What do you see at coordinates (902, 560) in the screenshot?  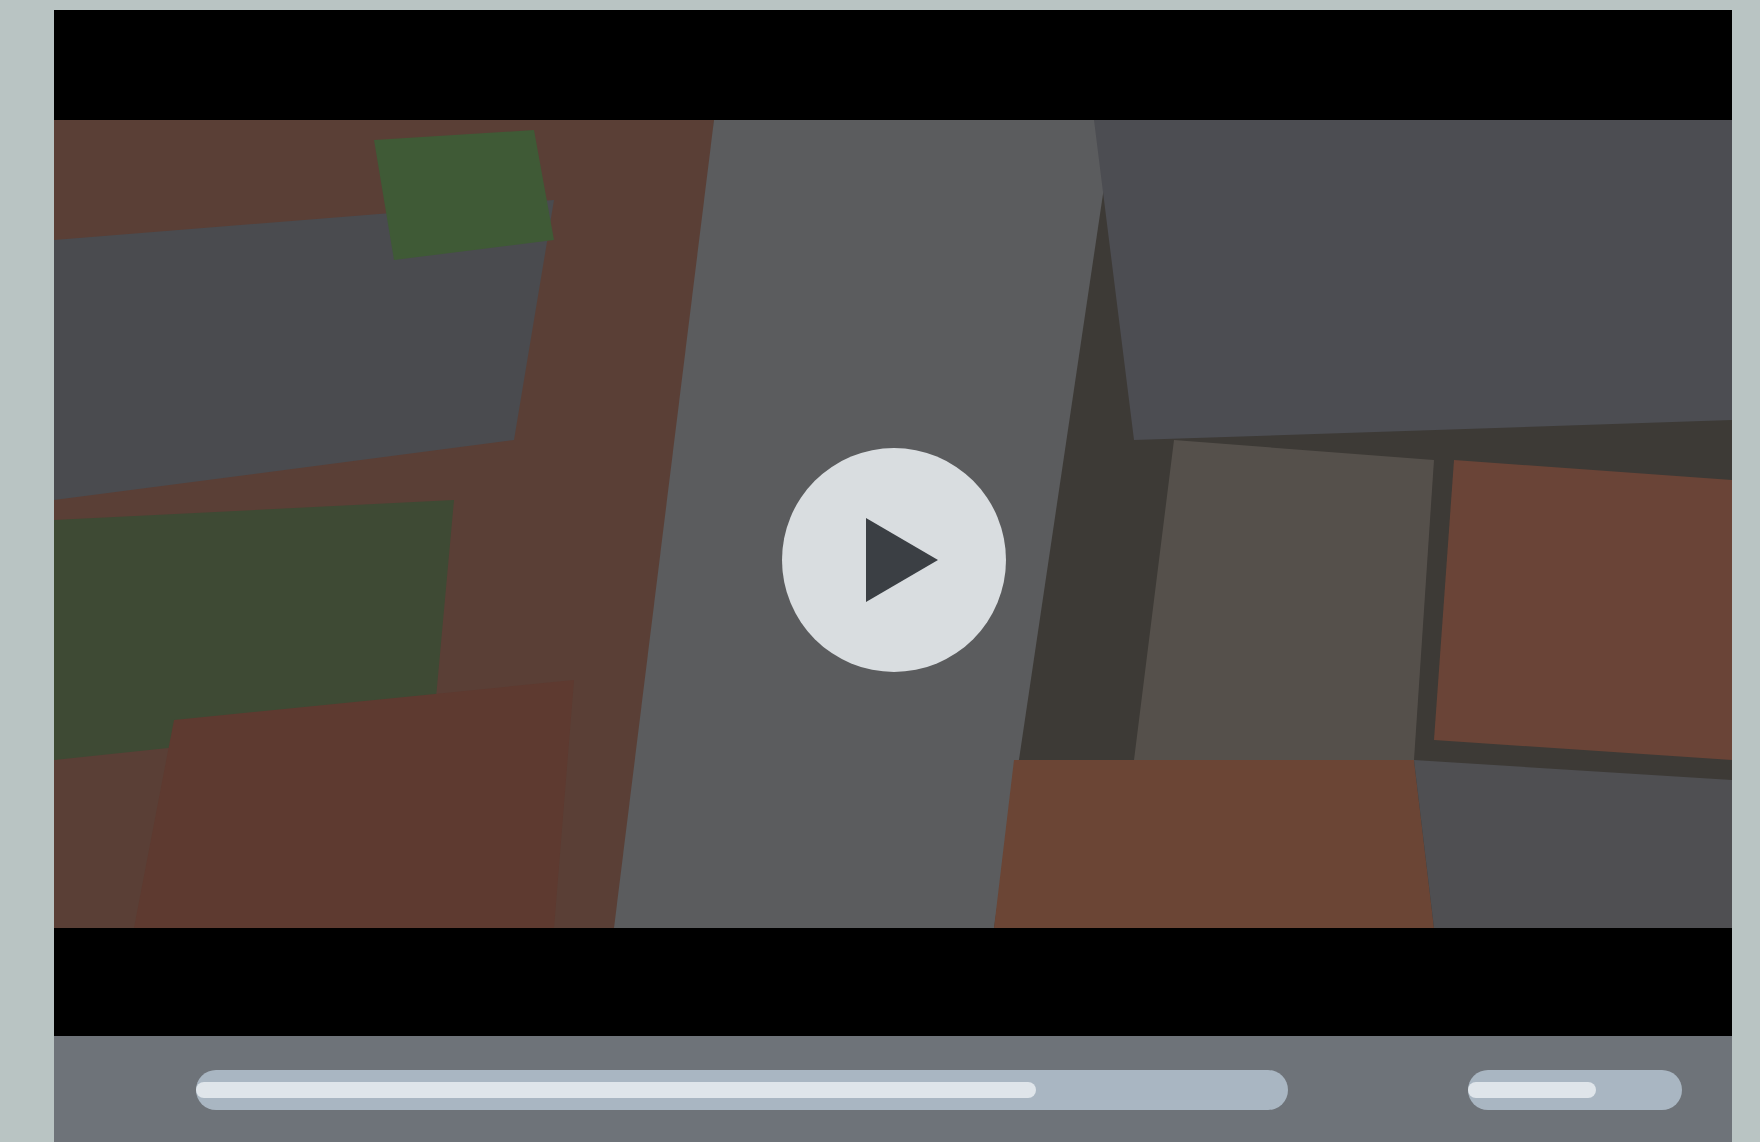 I see `play-icon` at bounding box center [902, 560].